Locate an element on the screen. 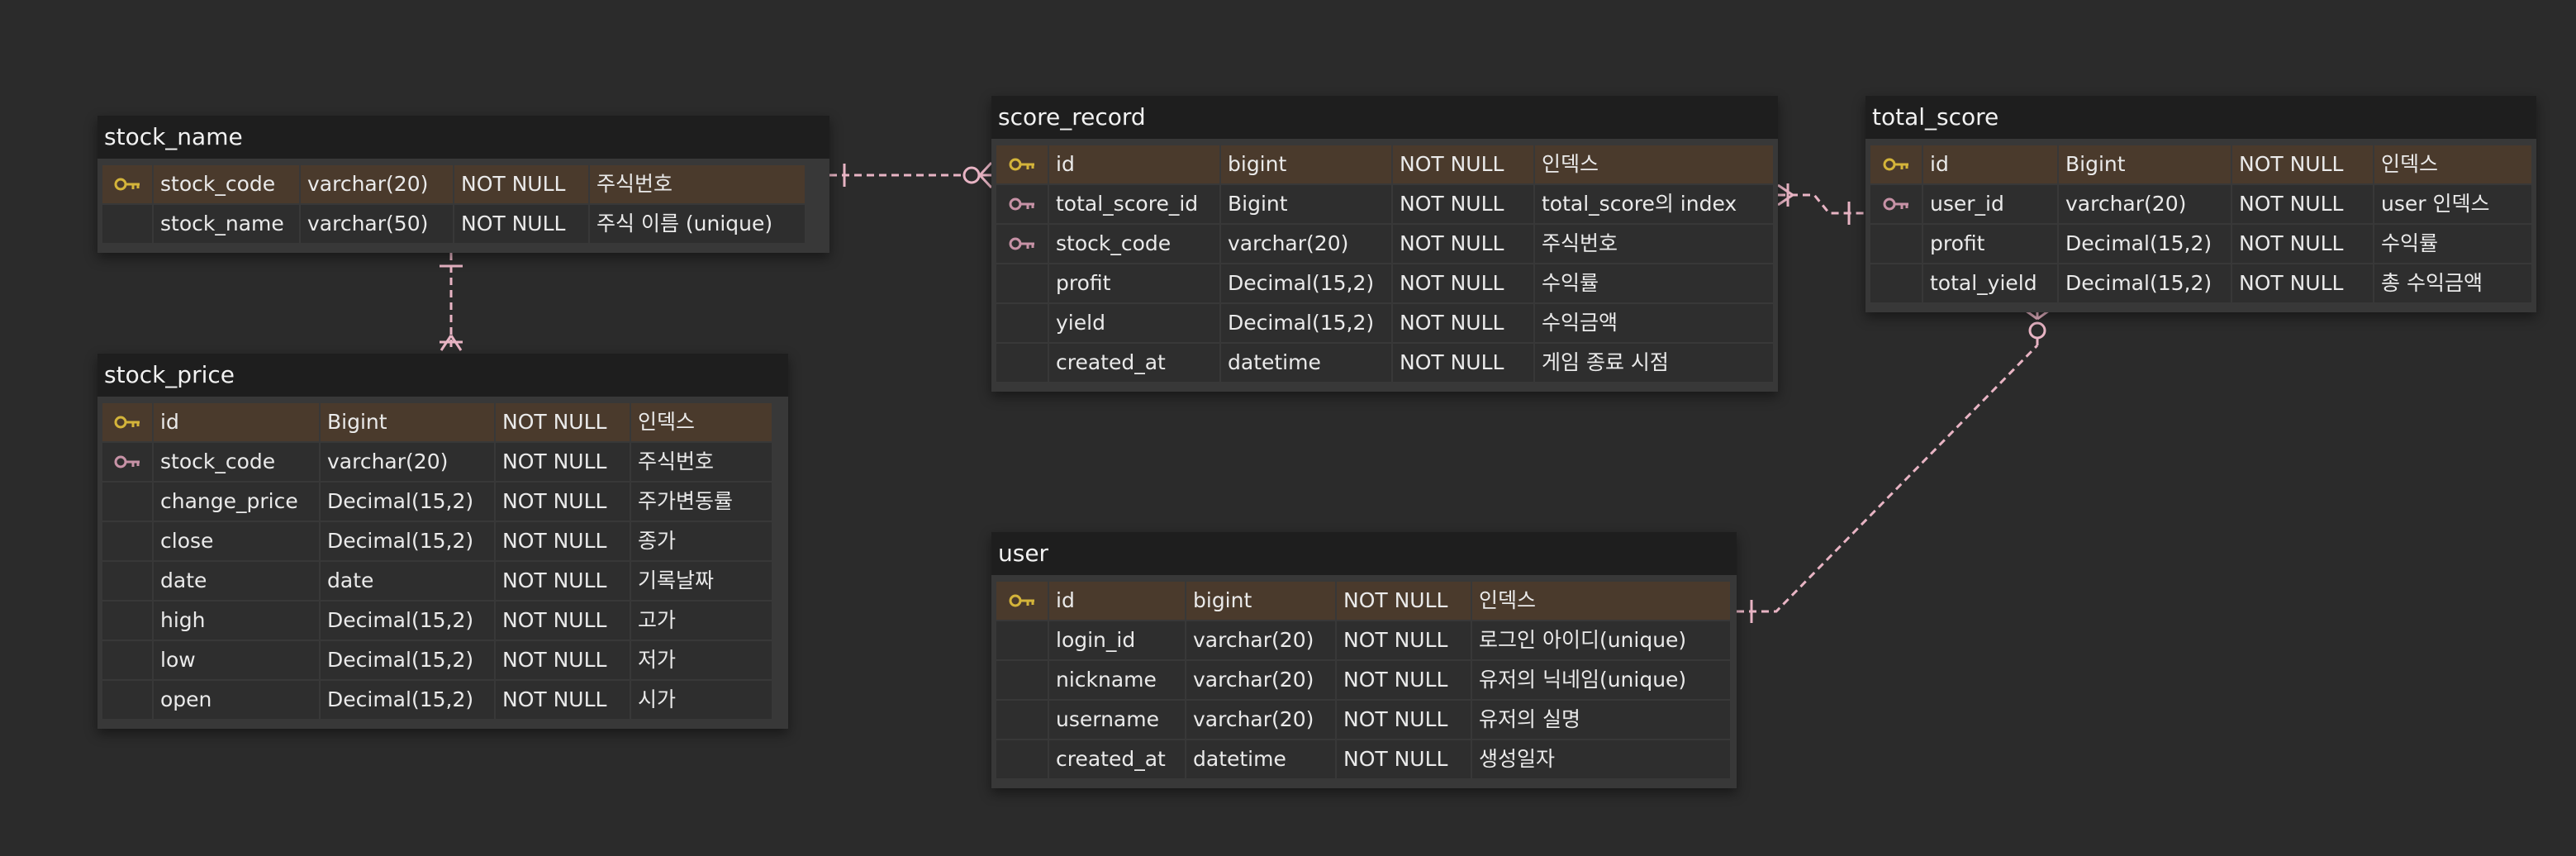 This screenshot has width=2576, height=856. column-type: Bigint is located at coordinates (407, 422).